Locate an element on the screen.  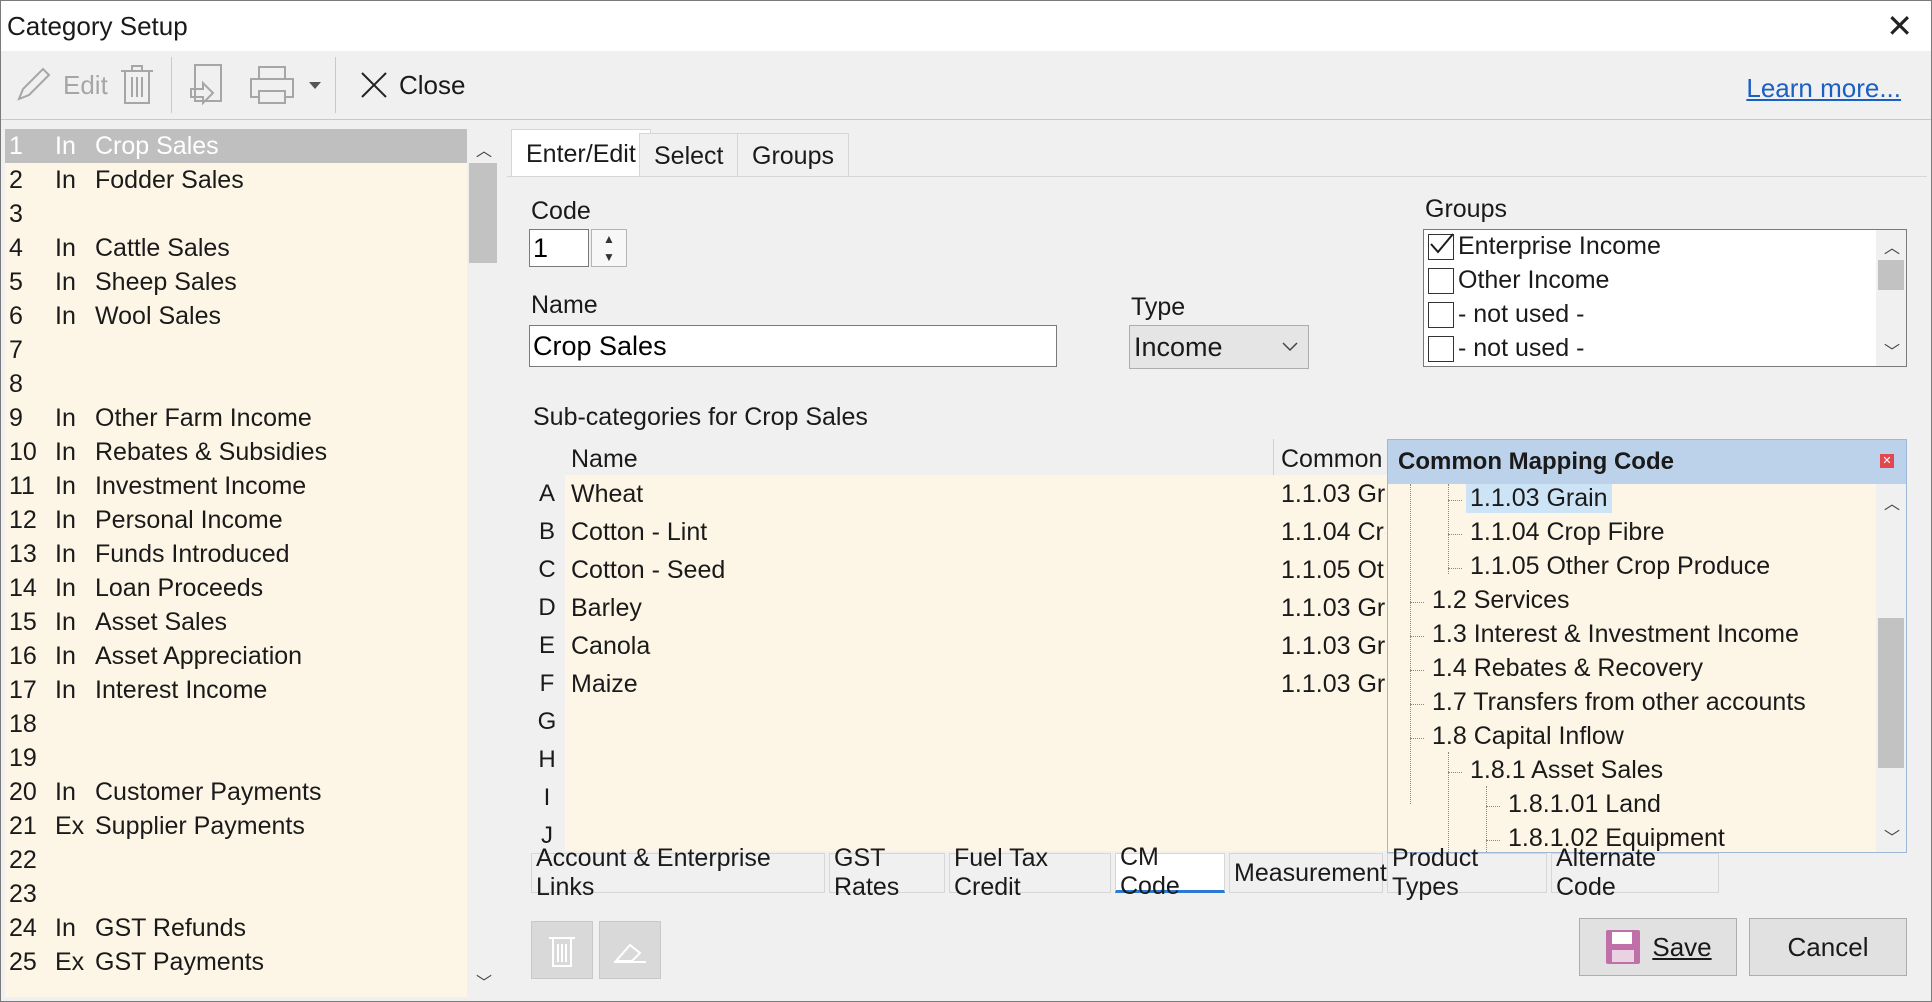
save-button: Save is located at coordinates (1658, 947).